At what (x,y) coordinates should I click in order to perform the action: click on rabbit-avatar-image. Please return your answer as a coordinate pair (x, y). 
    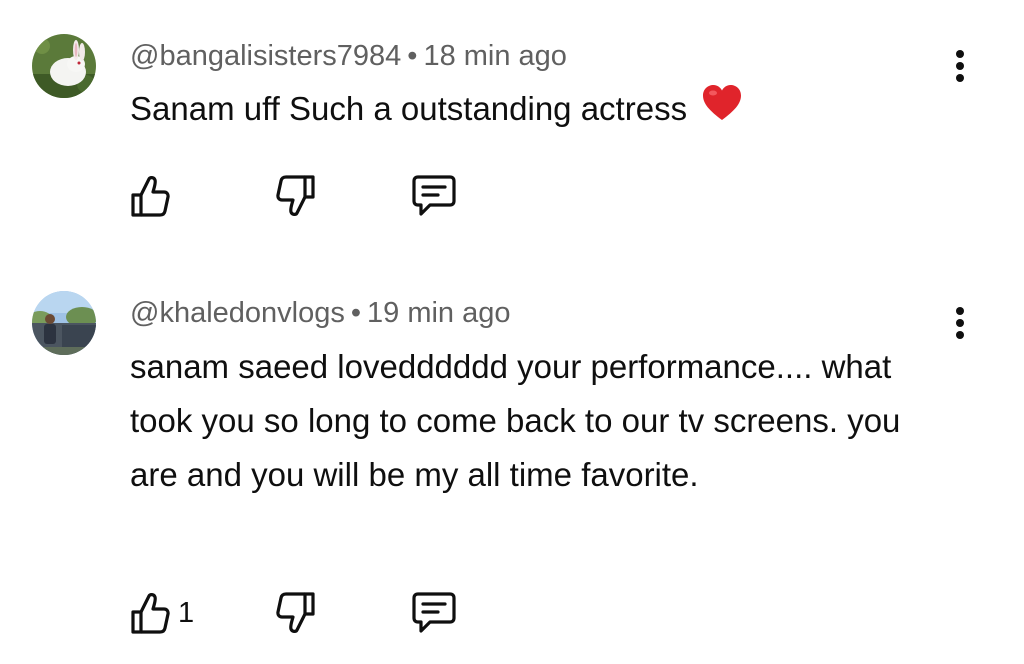
    Looking at the image, I should click on (64, 66).